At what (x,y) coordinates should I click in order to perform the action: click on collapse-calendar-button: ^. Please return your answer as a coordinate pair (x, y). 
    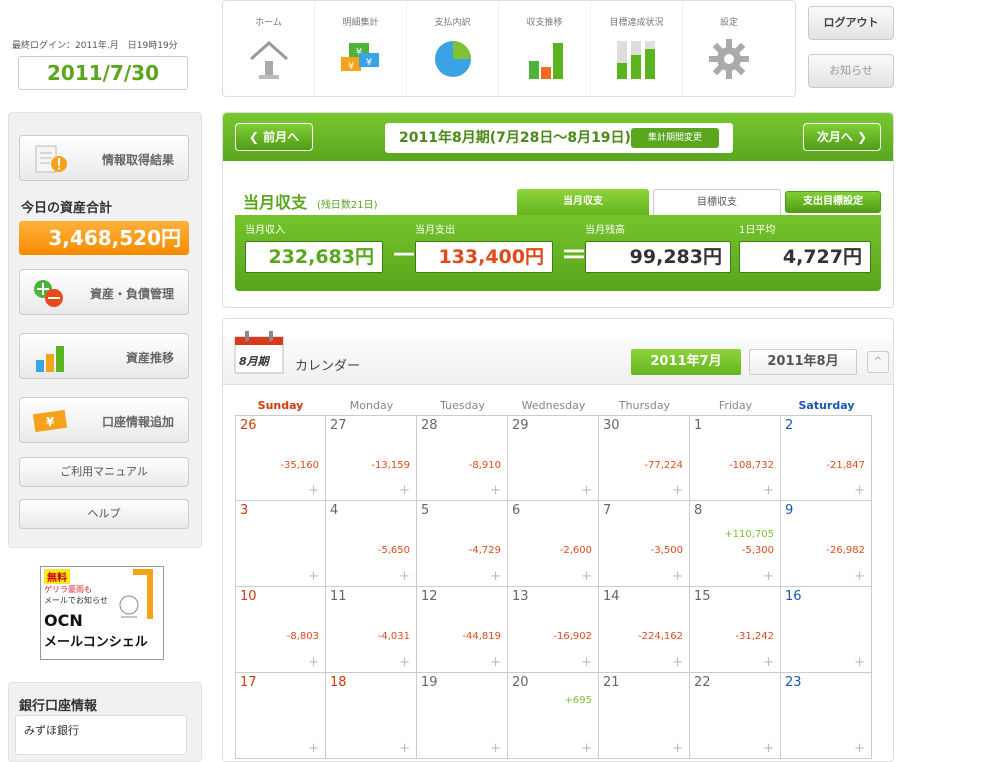
    Looking at the image, I should click on (878, 362).